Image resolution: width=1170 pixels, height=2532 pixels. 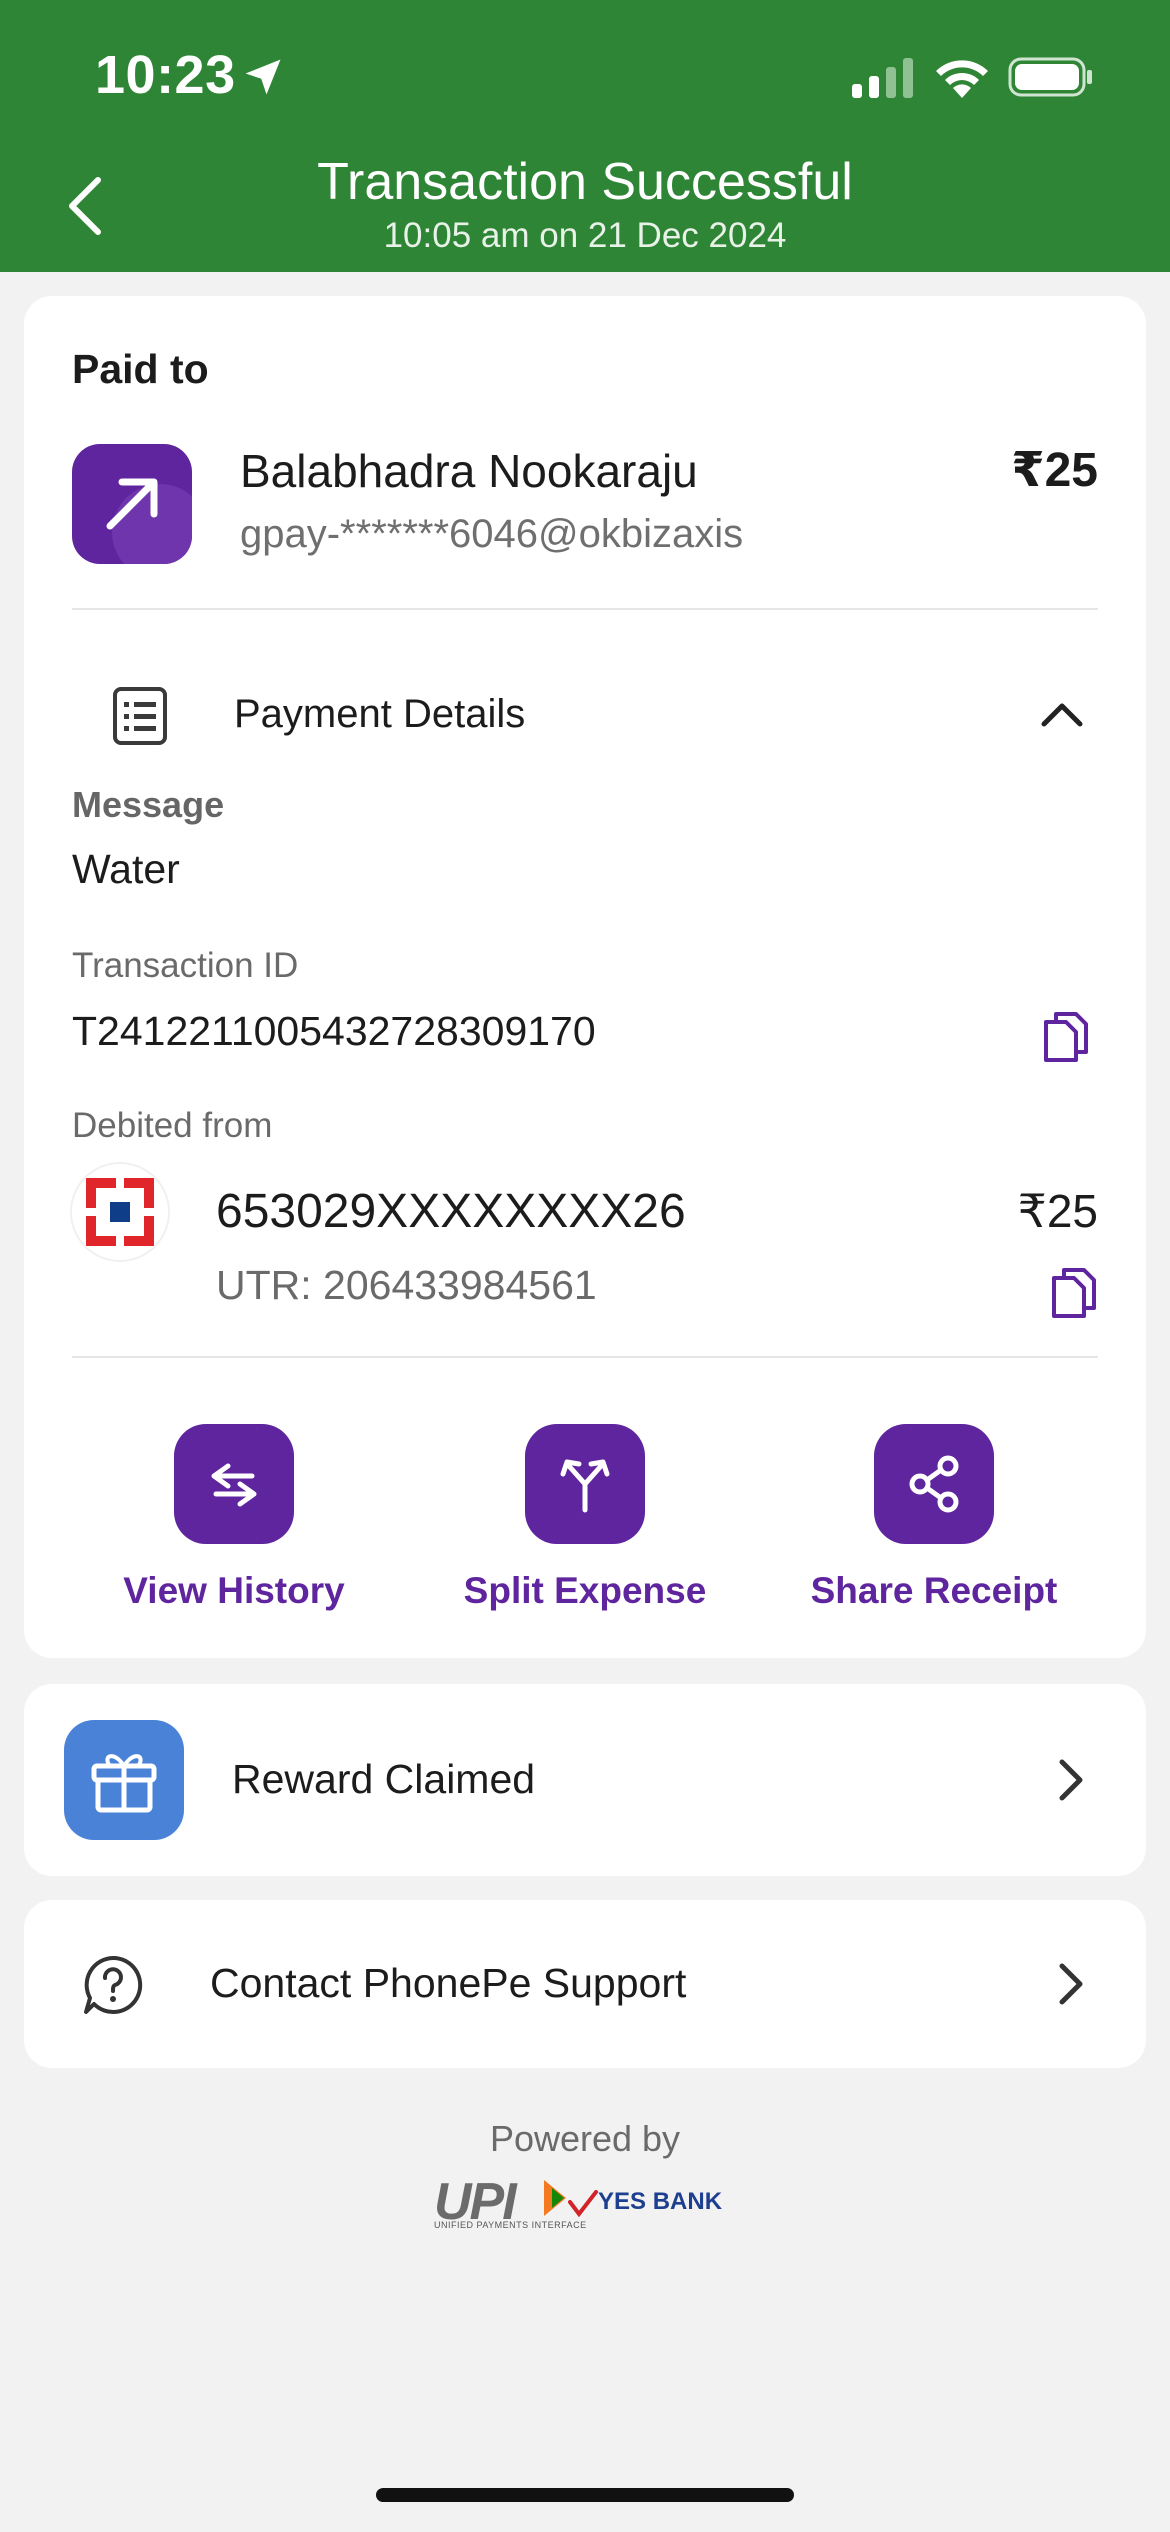 What do you see at coordinates (934, 1518) in the screenshot?
I see `share-receipt-button: Share Receipt` at bounding box center [934, 1518].